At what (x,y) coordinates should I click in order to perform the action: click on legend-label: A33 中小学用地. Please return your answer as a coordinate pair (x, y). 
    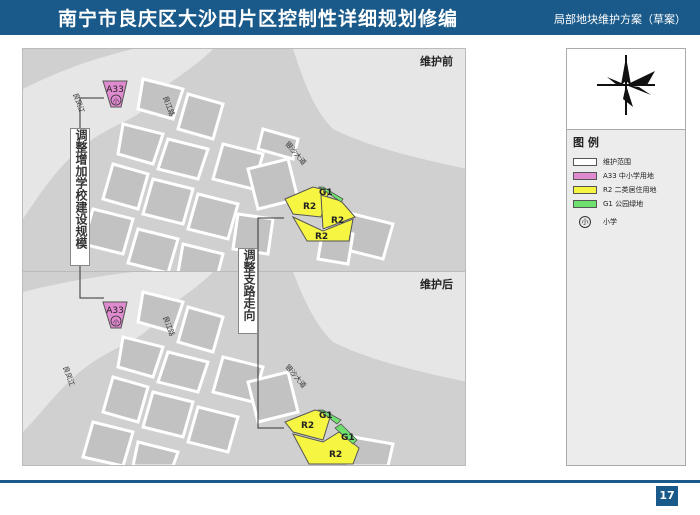
    Looking at the image, I should click on (628, 176).